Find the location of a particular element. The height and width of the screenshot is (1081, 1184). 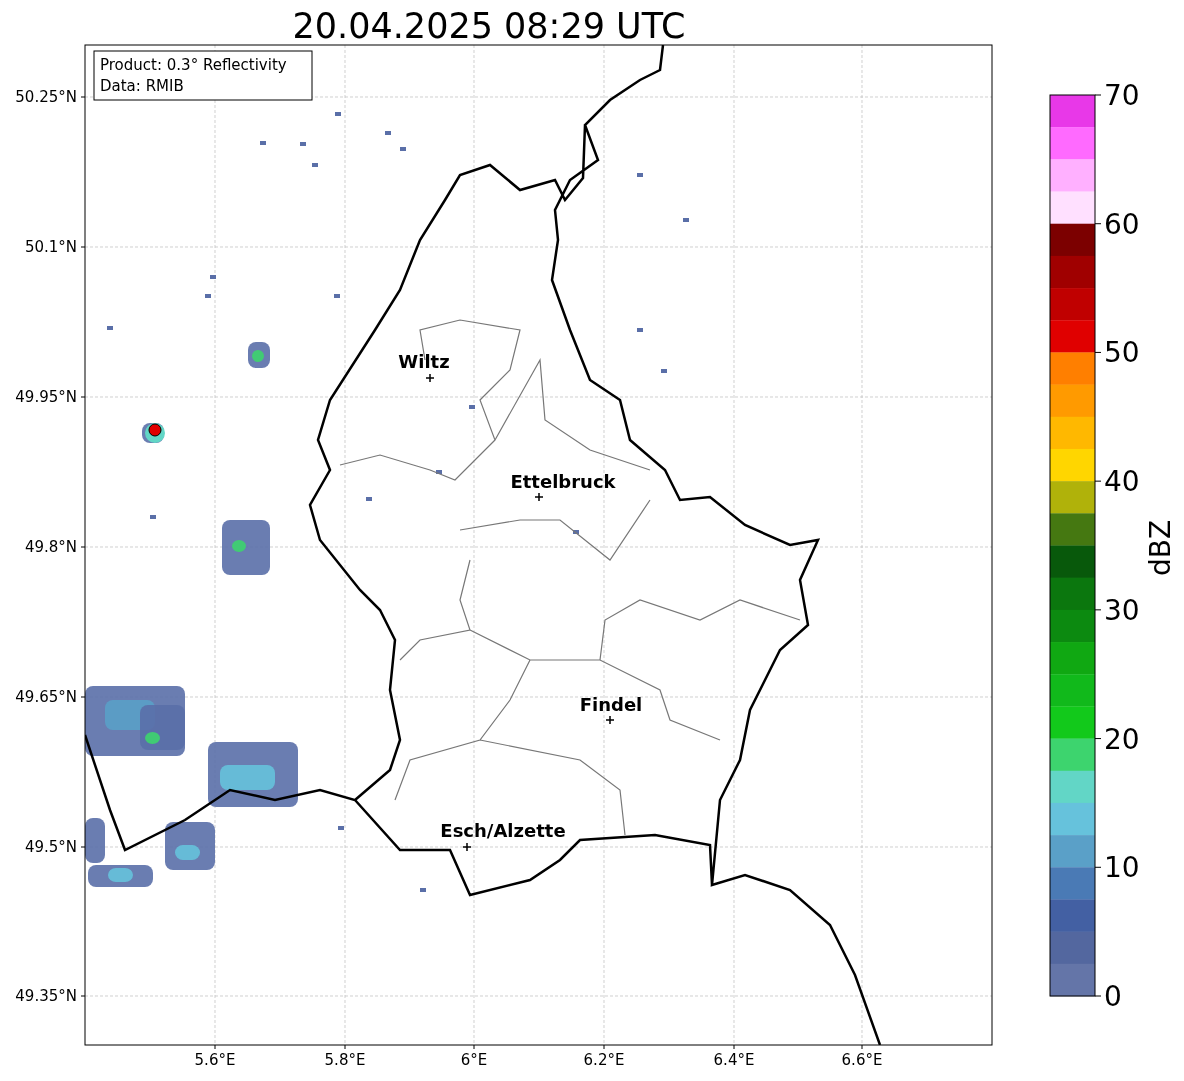

city-label: Ettelbruck is located at coordinates (563, 481).